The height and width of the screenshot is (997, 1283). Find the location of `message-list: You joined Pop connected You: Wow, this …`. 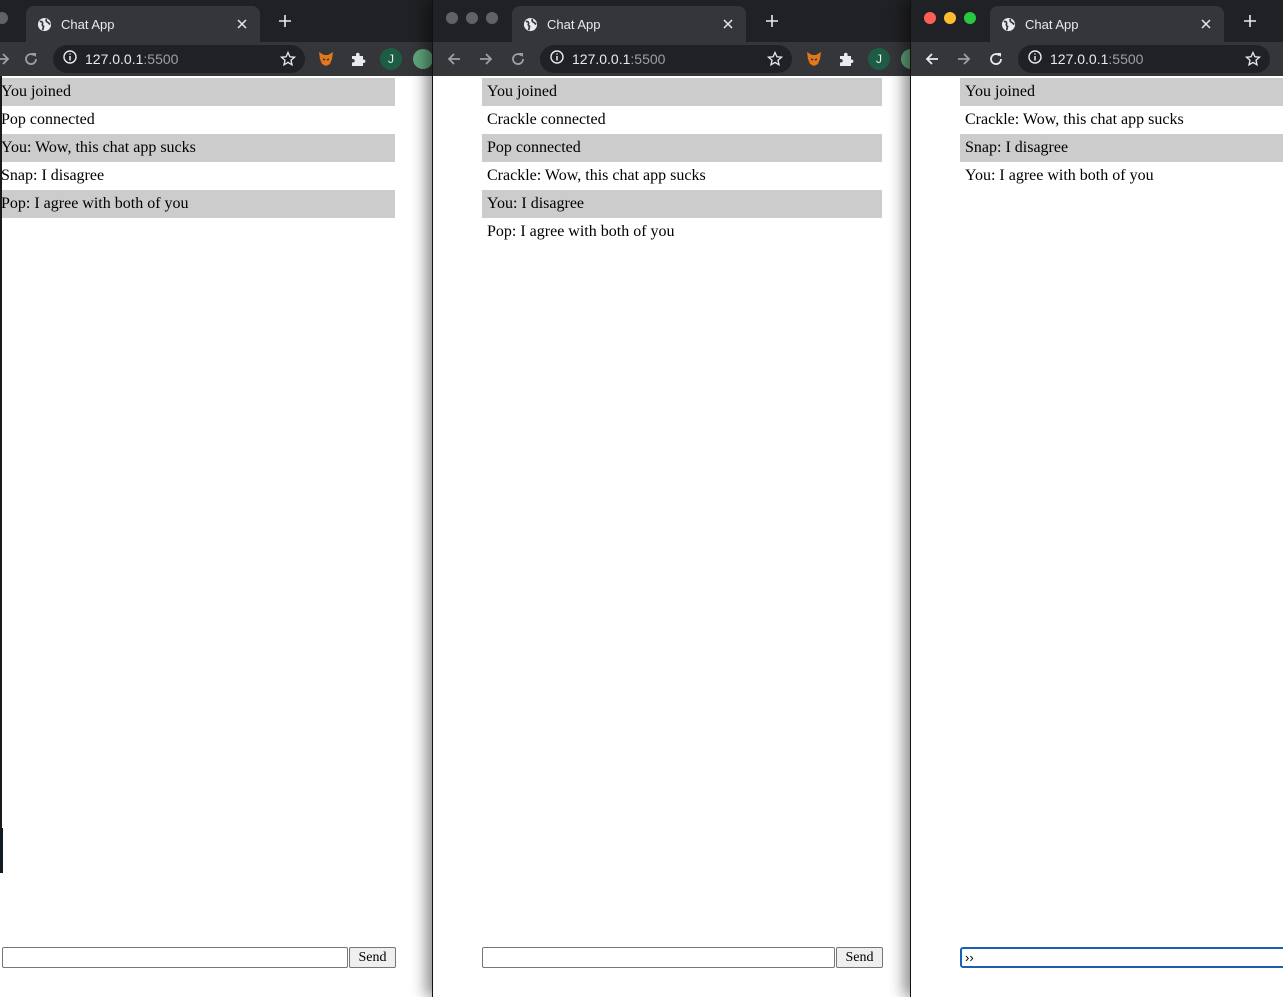

message-list: You joined Pop connected You: Wow, this … is located at coordinates (197, 148).